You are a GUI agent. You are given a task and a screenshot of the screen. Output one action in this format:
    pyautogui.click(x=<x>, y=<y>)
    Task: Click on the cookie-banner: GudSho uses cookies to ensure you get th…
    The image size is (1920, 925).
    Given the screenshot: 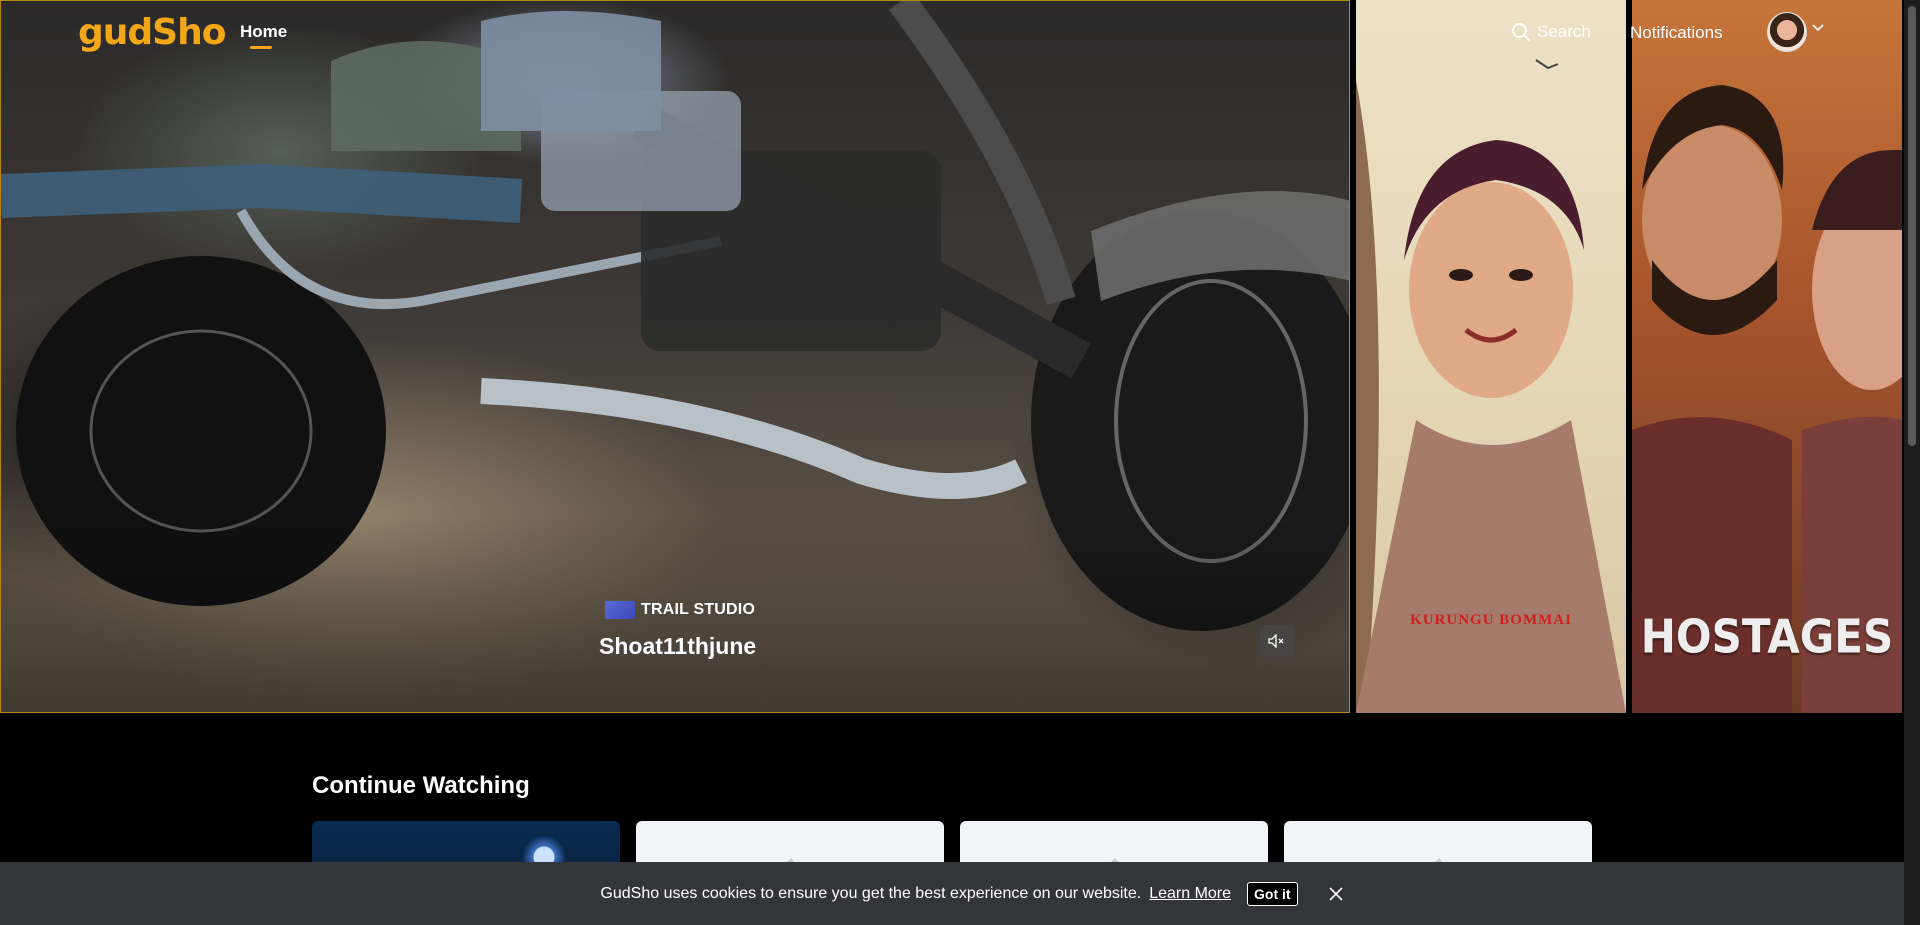 What is the action you would take?
    pyautogui.click(x=952, y=893)
    